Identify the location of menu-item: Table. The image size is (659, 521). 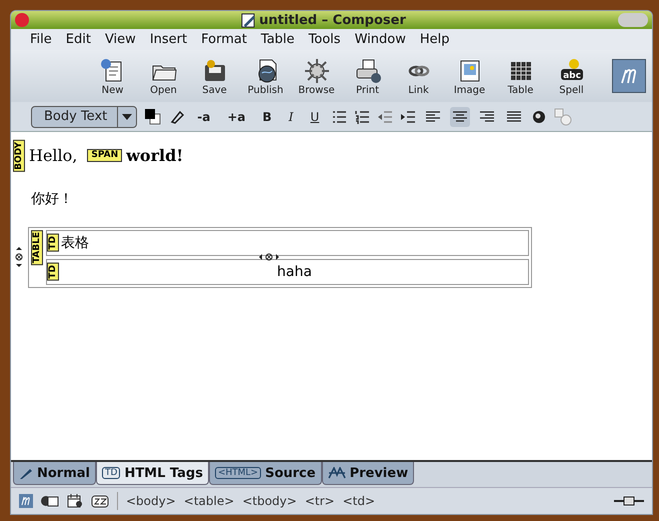
(278, 39).